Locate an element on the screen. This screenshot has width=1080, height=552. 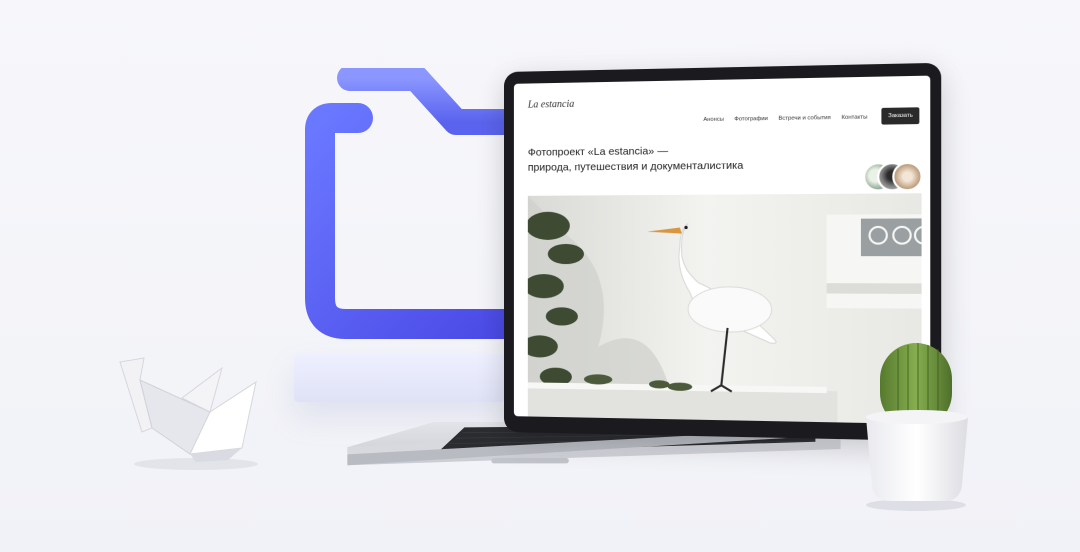
origami-crane is located at coordinates (188, 413).